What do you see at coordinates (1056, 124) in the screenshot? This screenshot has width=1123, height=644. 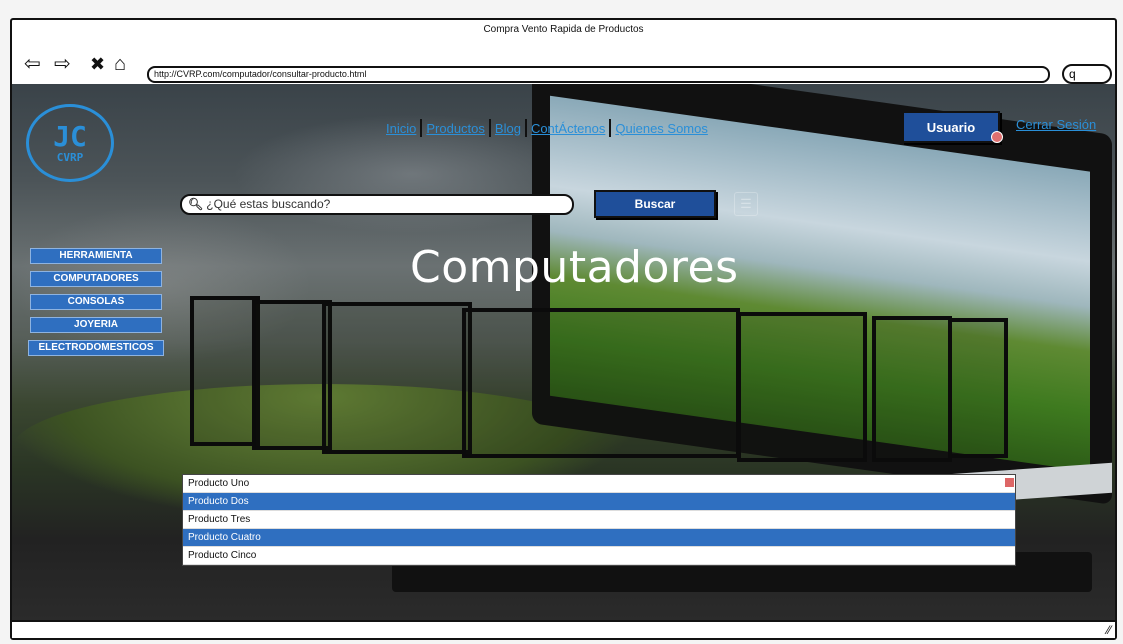 I see `logout-link: Cerrar Sesión` at bounding box center [1056, 124].